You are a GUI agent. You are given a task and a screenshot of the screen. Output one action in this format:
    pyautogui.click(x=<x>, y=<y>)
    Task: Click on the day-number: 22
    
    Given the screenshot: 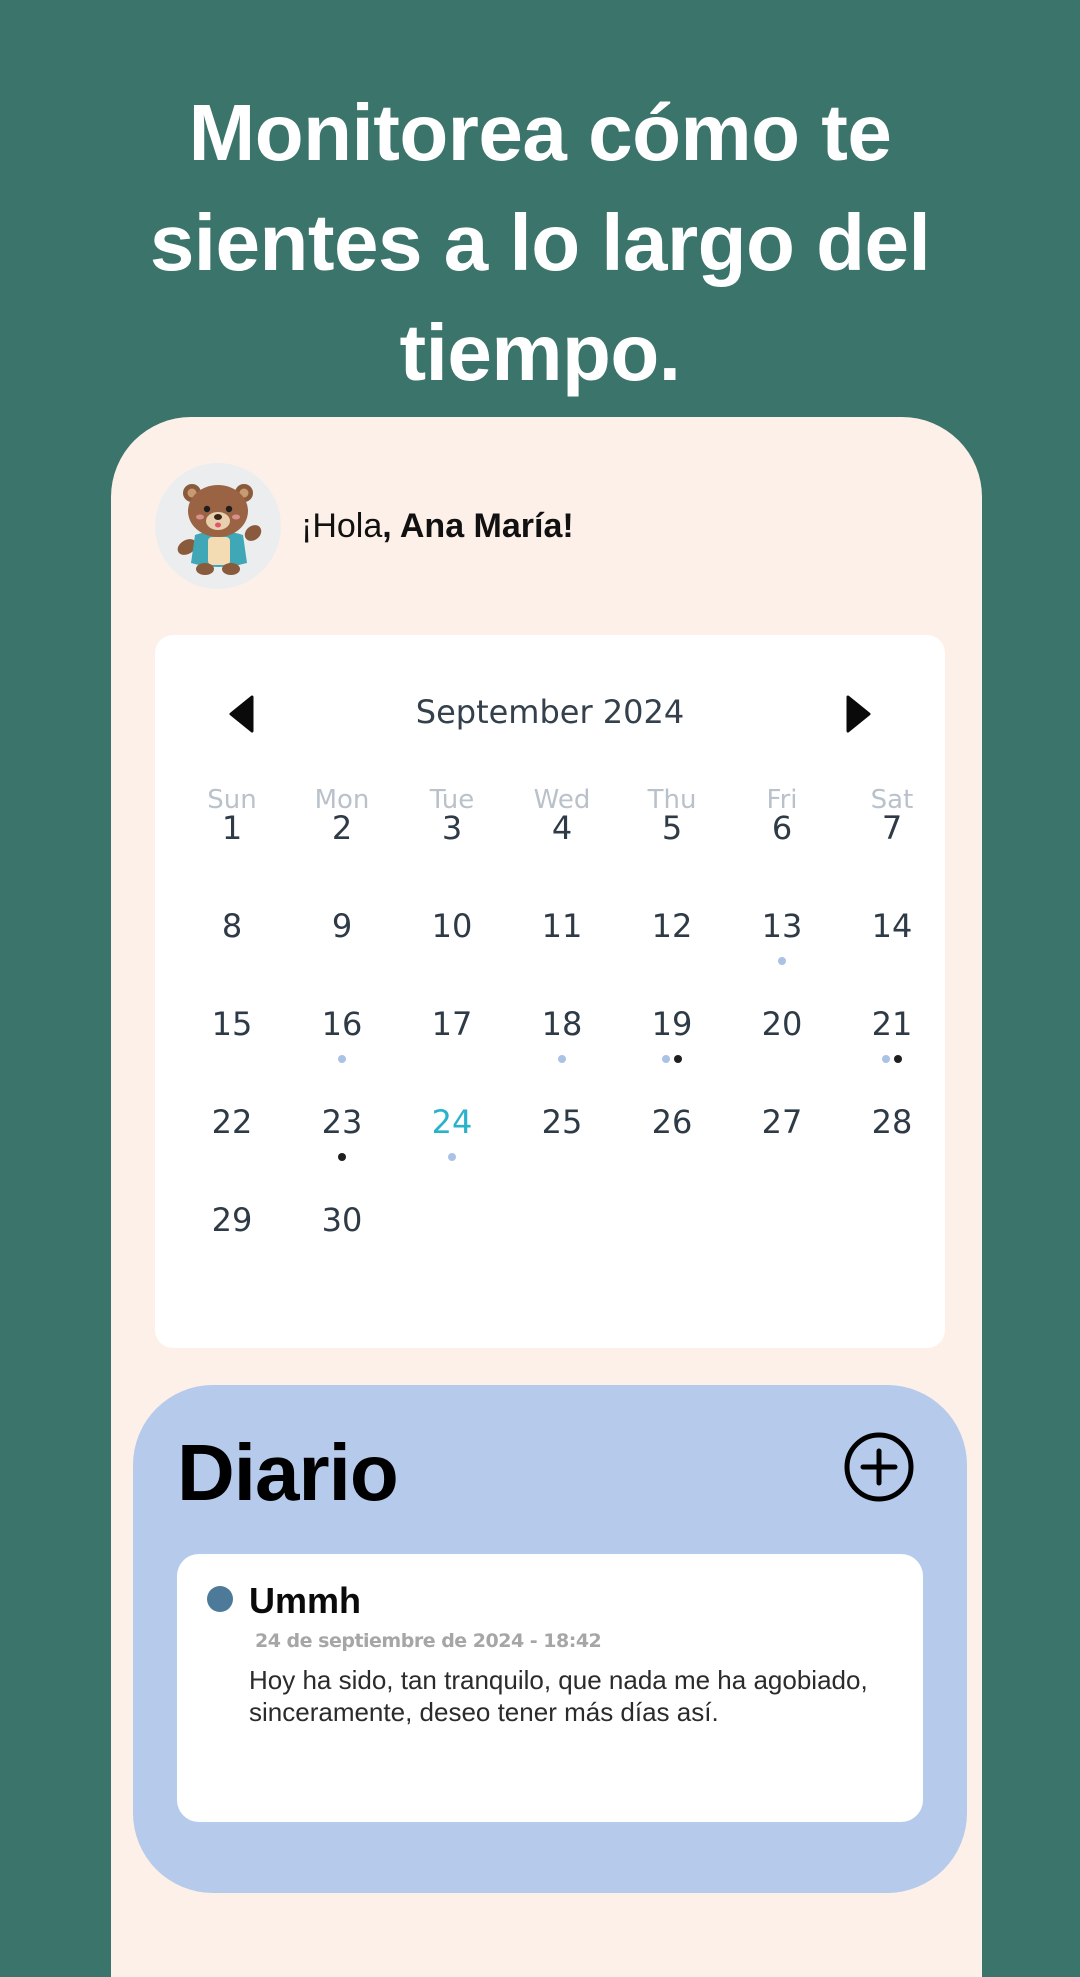 What is the action you would take?
    pyautogui.click(x=232, y=1122)
    